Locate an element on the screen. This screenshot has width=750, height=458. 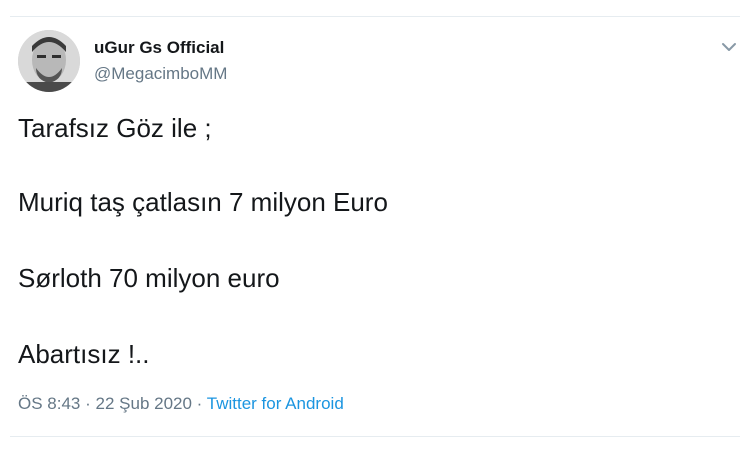
top-divider is located at coordinates (375, 16).